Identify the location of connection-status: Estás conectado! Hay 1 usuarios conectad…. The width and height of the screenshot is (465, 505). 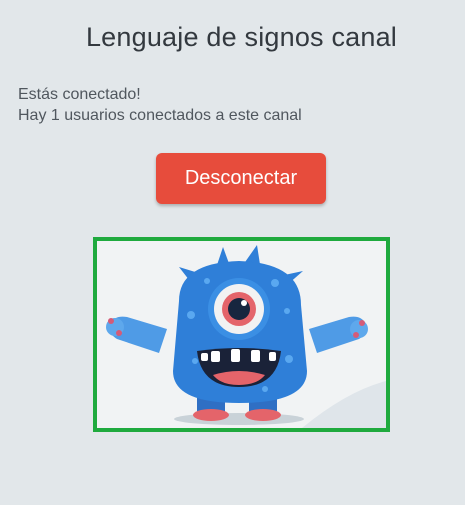
(160, 105).